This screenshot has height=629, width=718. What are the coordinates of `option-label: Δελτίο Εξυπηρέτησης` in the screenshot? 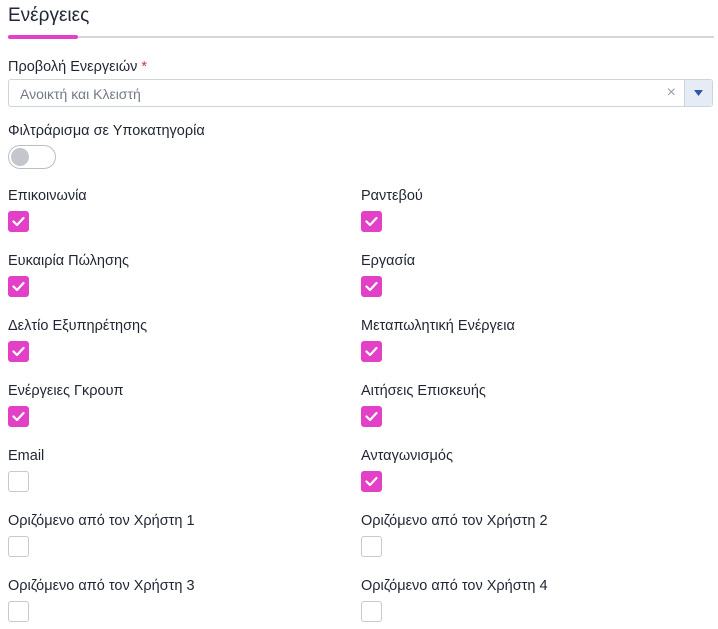 It's located at (78, 326).